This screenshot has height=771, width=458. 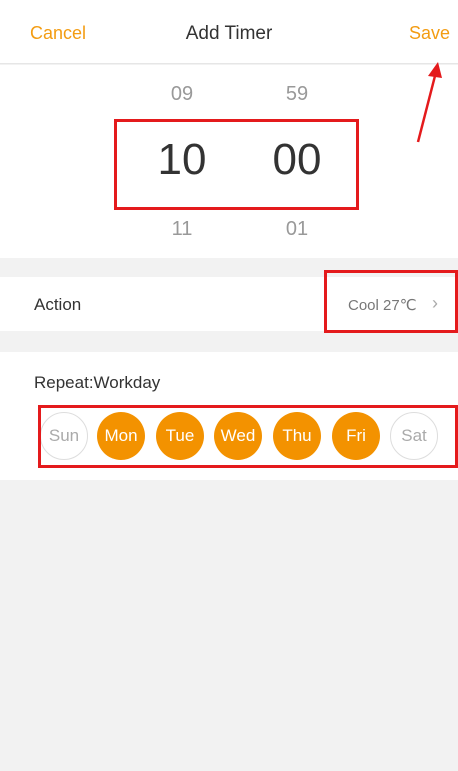 I want to click on minute-prev: 59, so click(x=297, y=94).